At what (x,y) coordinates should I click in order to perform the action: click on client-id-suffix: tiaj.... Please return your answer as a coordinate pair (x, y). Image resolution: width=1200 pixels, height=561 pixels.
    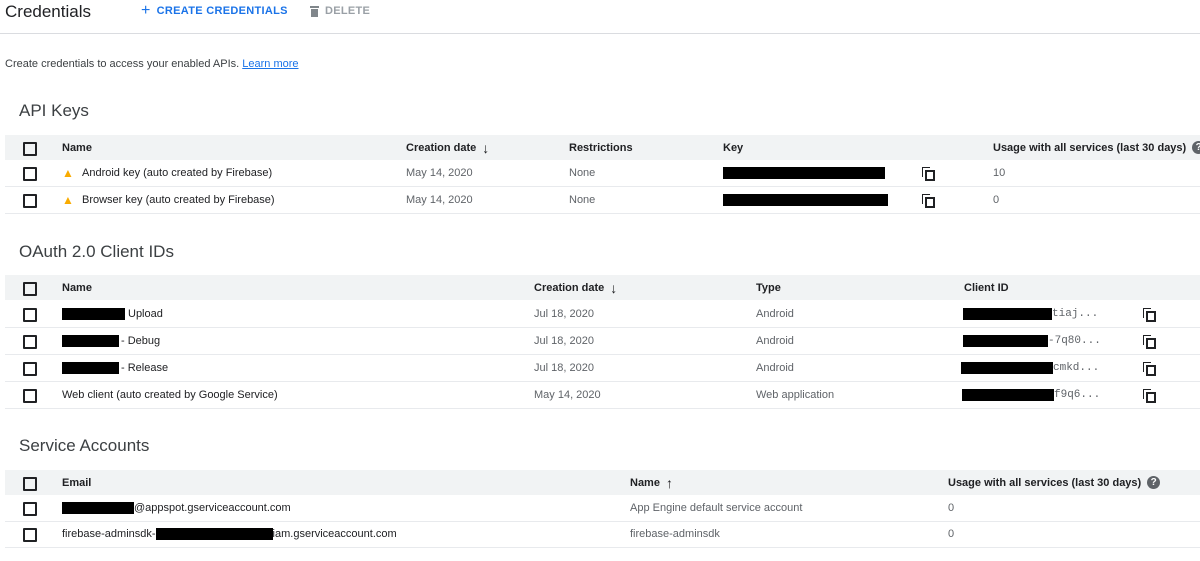
    Looking at the image, I should click on (1075, 314).